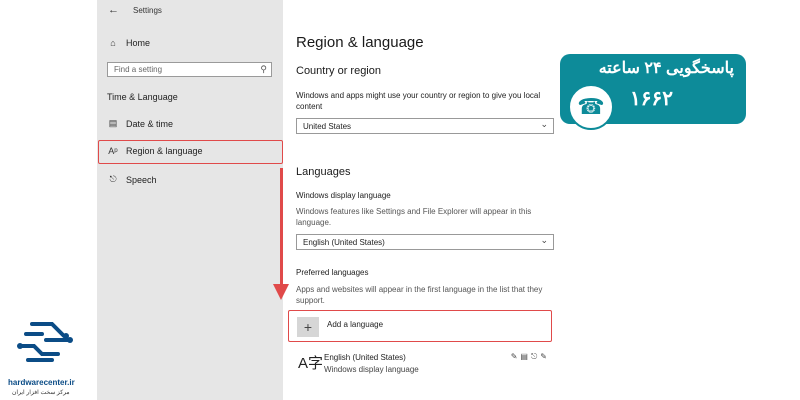  Describe the element at coordinates (164, 151) in the screenshot. I see `sidebar-item-label: Region & language` at that location.